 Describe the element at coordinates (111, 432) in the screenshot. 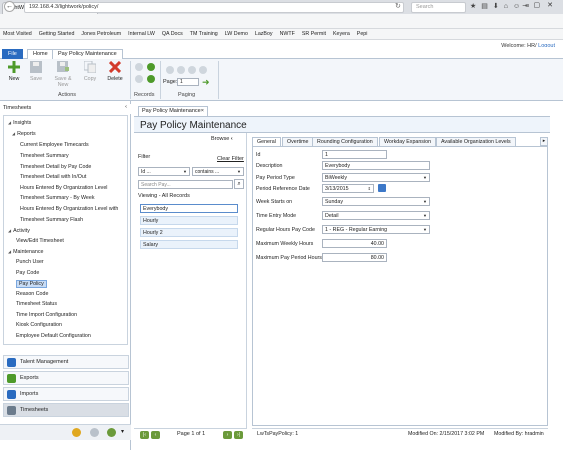

I see `help-icon` at that location.